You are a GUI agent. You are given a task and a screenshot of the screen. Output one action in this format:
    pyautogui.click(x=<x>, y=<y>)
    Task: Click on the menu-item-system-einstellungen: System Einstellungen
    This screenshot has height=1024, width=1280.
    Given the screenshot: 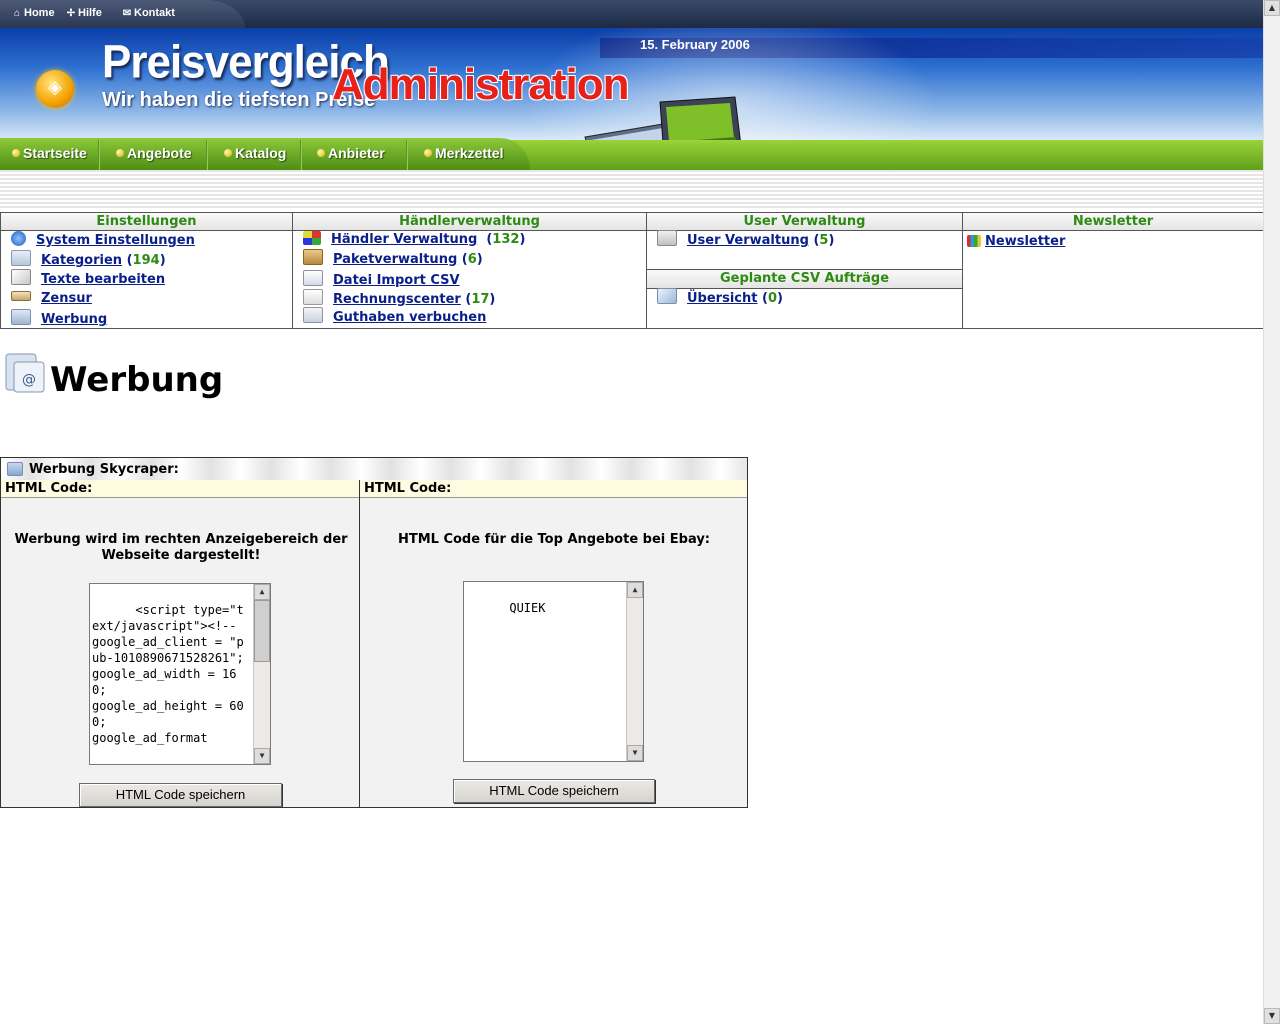 What is the action you would take?
    pyautogui.click(x=103, y=240)
    